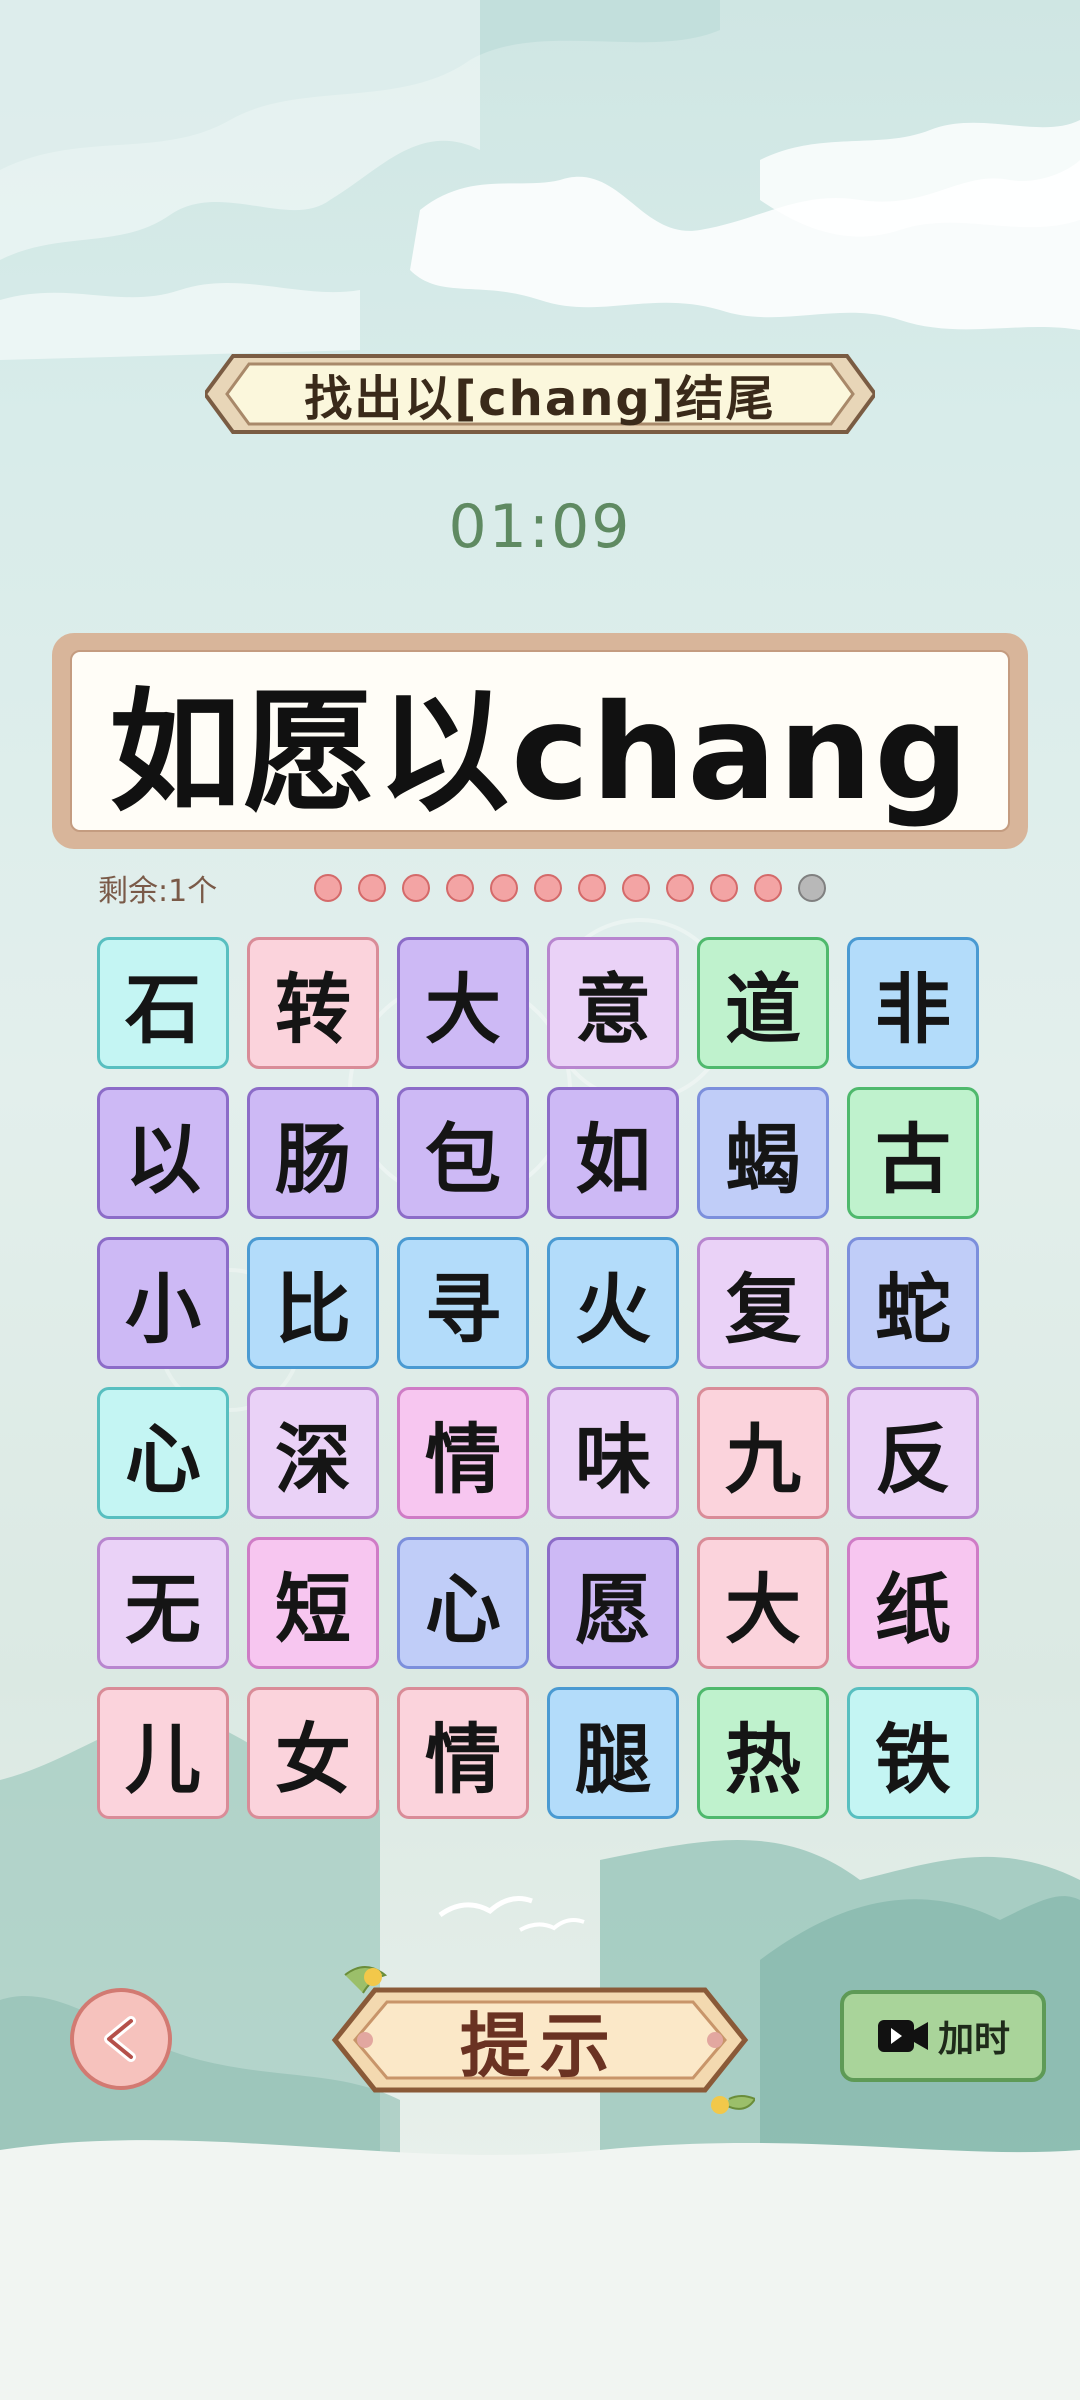  I want to click on hint-button: 提示, so click(541, 2040).